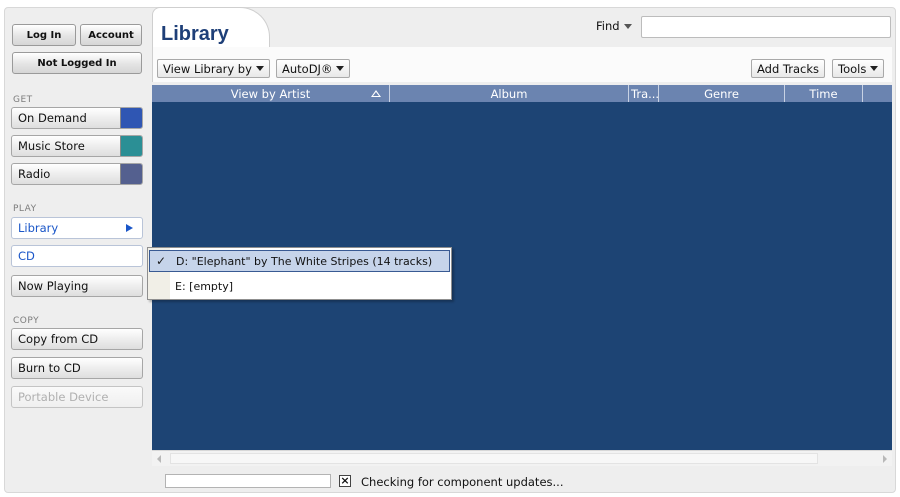 Image resolution: width=900 pixels, height=497 pixels. I want to click on find-label: Find, so click(608, 26).